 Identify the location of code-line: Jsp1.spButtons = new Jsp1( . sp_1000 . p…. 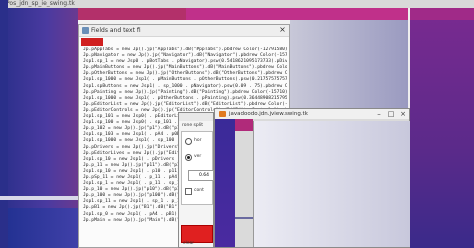
(185, 86).